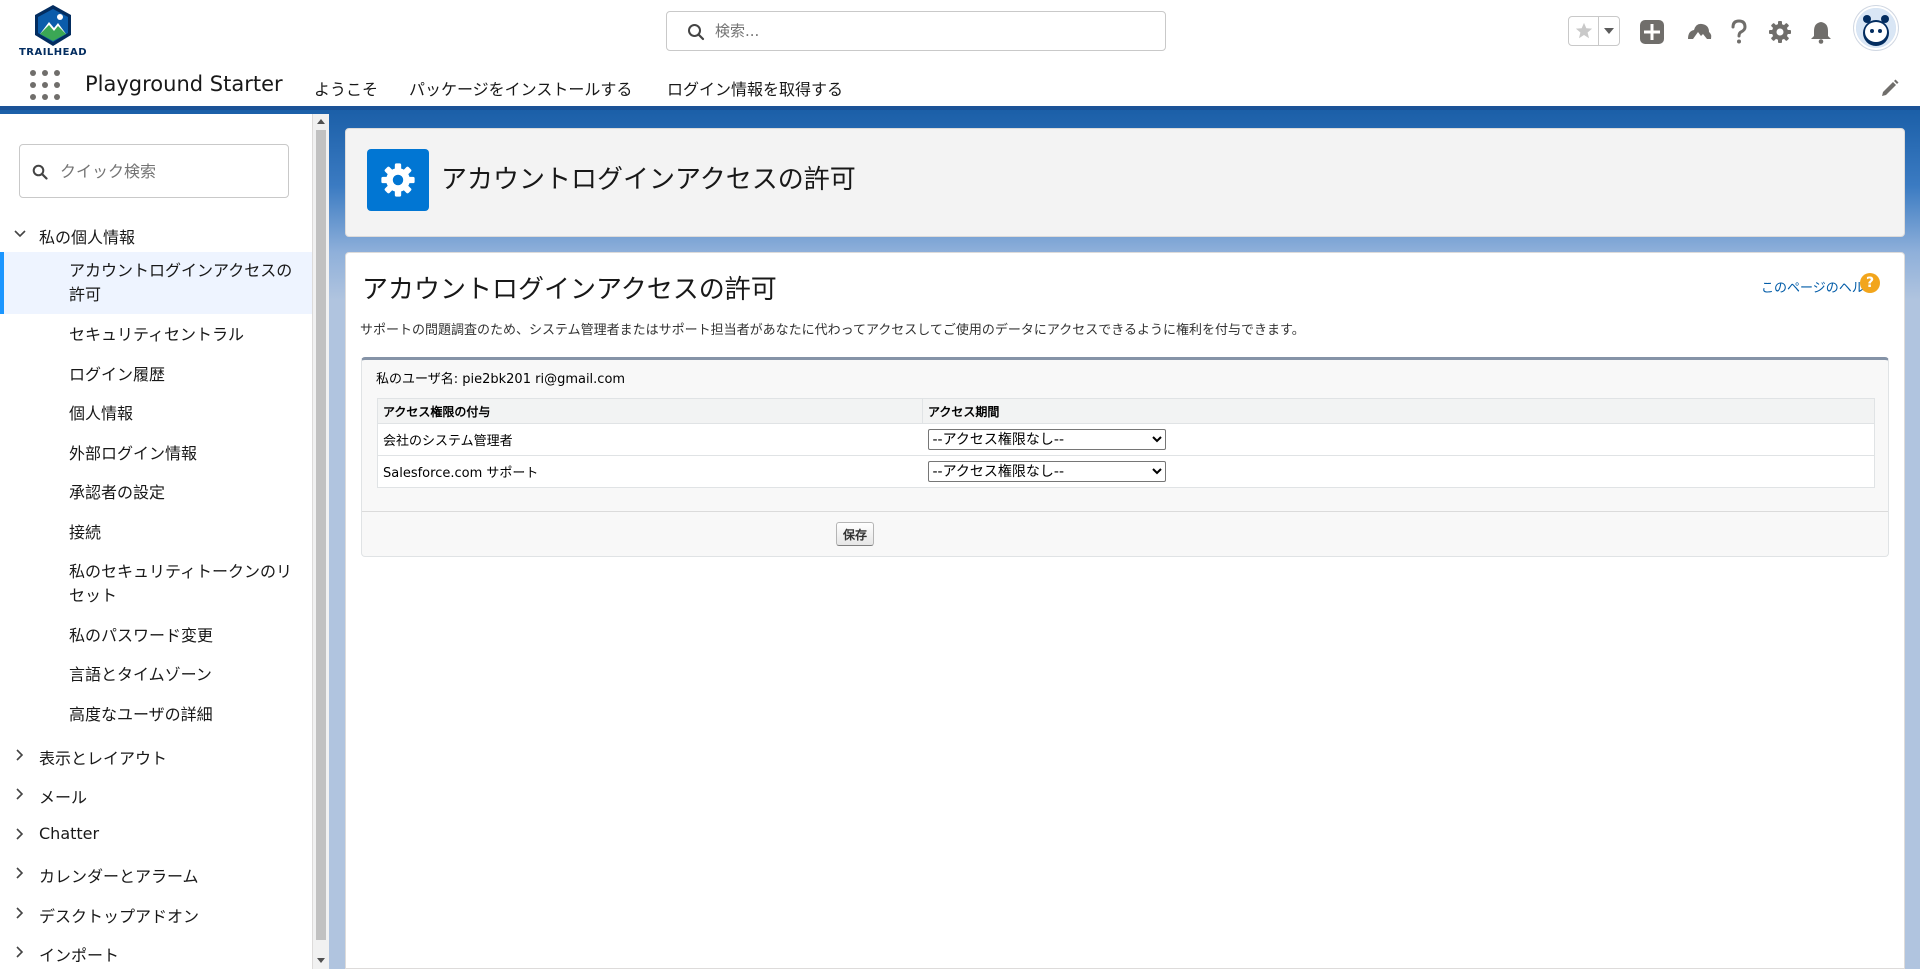 The width and height of the screenshot is (1920, 969). Describe the element at coordinates (117, 492) in the screenshot. I see `sidebar-item-label: 承認者の設定` at that location.